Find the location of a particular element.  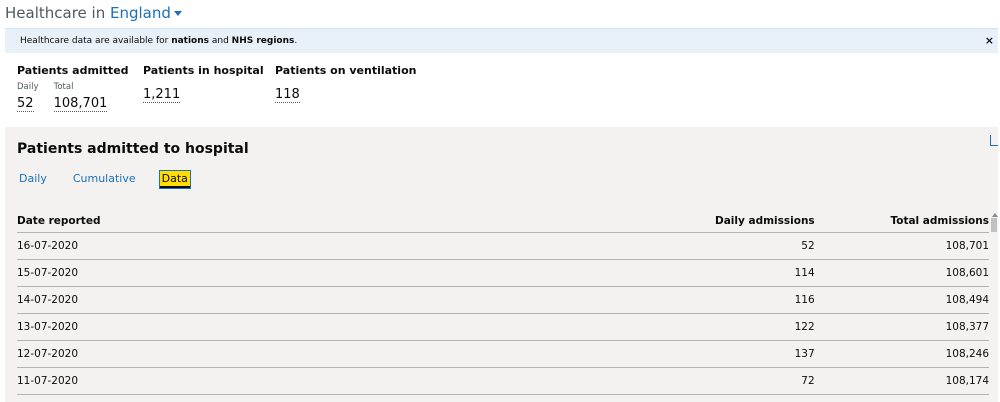

stat-patients-on-ventilation: Patients on ventilation 118 is located at coordinates (345, 83).